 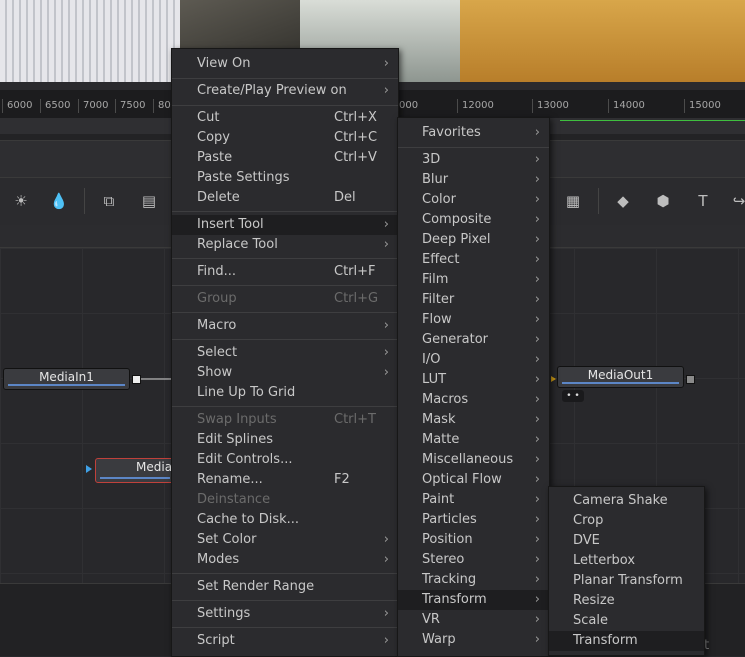 I want to click on text-3d-icon: T, so click(x=703, y=201).